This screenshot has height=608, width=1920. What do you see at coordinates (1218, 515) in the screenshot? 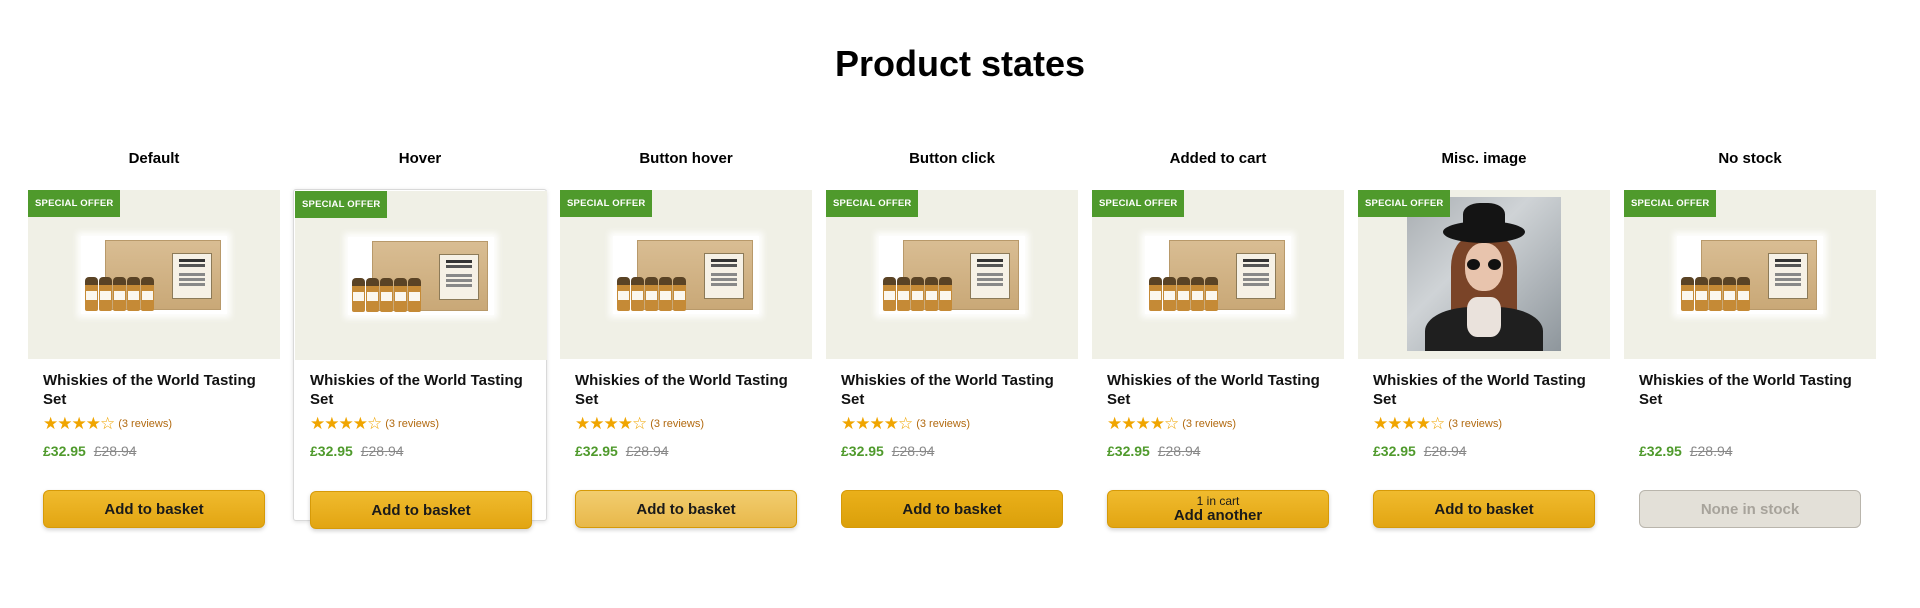
I see `add-another-label: Add another` at bounding box center [1218, 515].